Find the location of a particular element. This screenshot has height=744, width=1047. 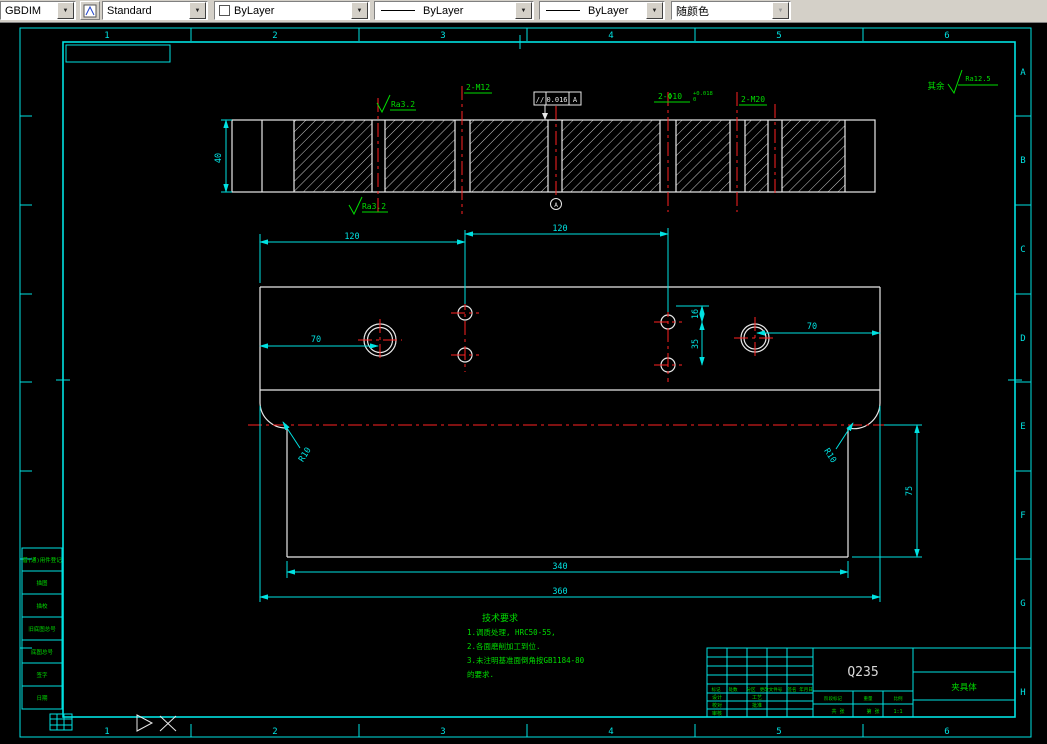

dim-offset-small: 16 is located at coordinates (696, 314).